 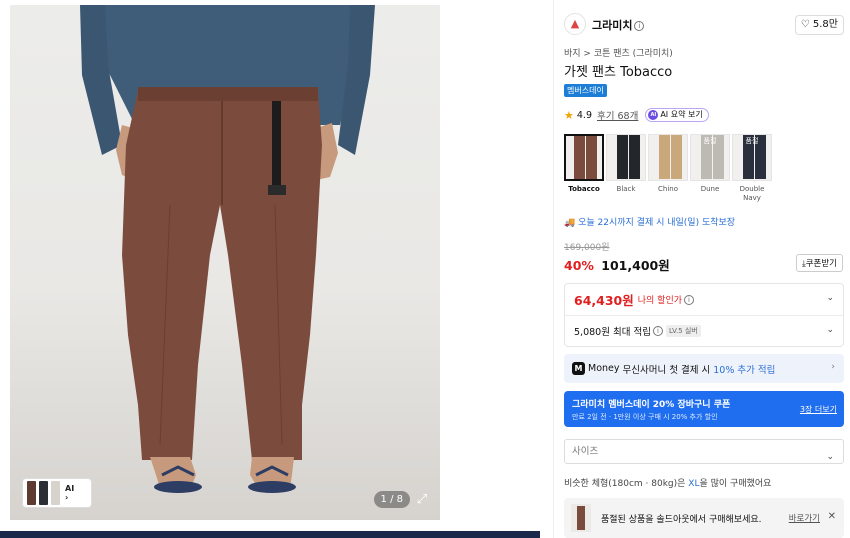 What do you see at coordinates (704, 25) in the screenshot?
I see `brand-row: ▲ 그라미치 i ♡ 5.8만` at bounding box center [704, 25].